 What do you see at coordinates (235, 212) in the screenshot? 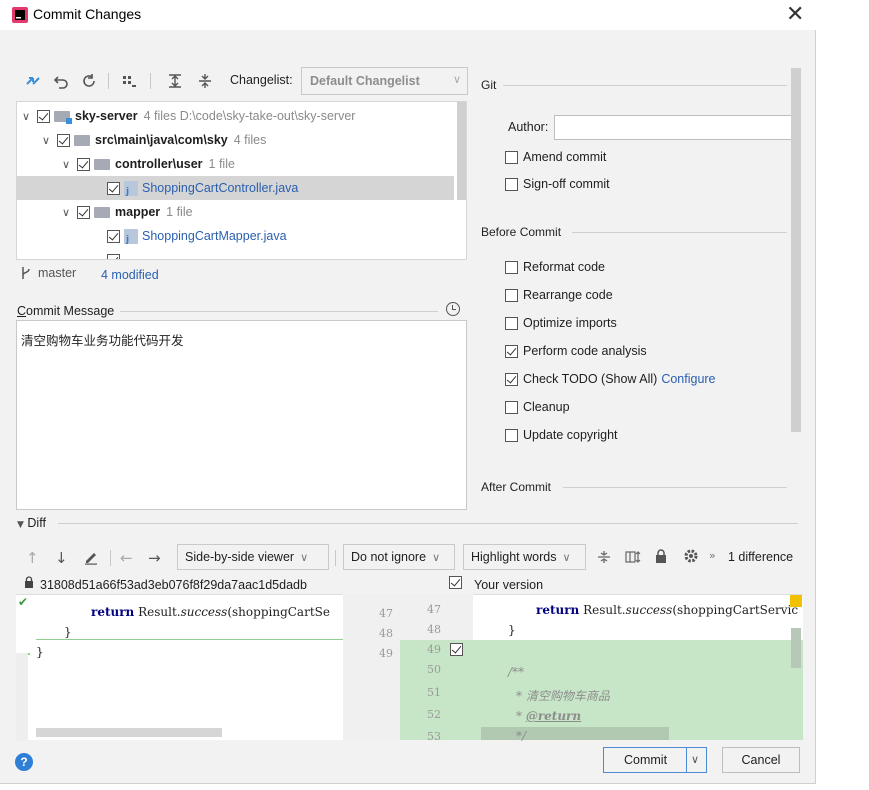
I see `tree-row-mapper: ∨ mapper 1 file` at bounding box center [235, 212].